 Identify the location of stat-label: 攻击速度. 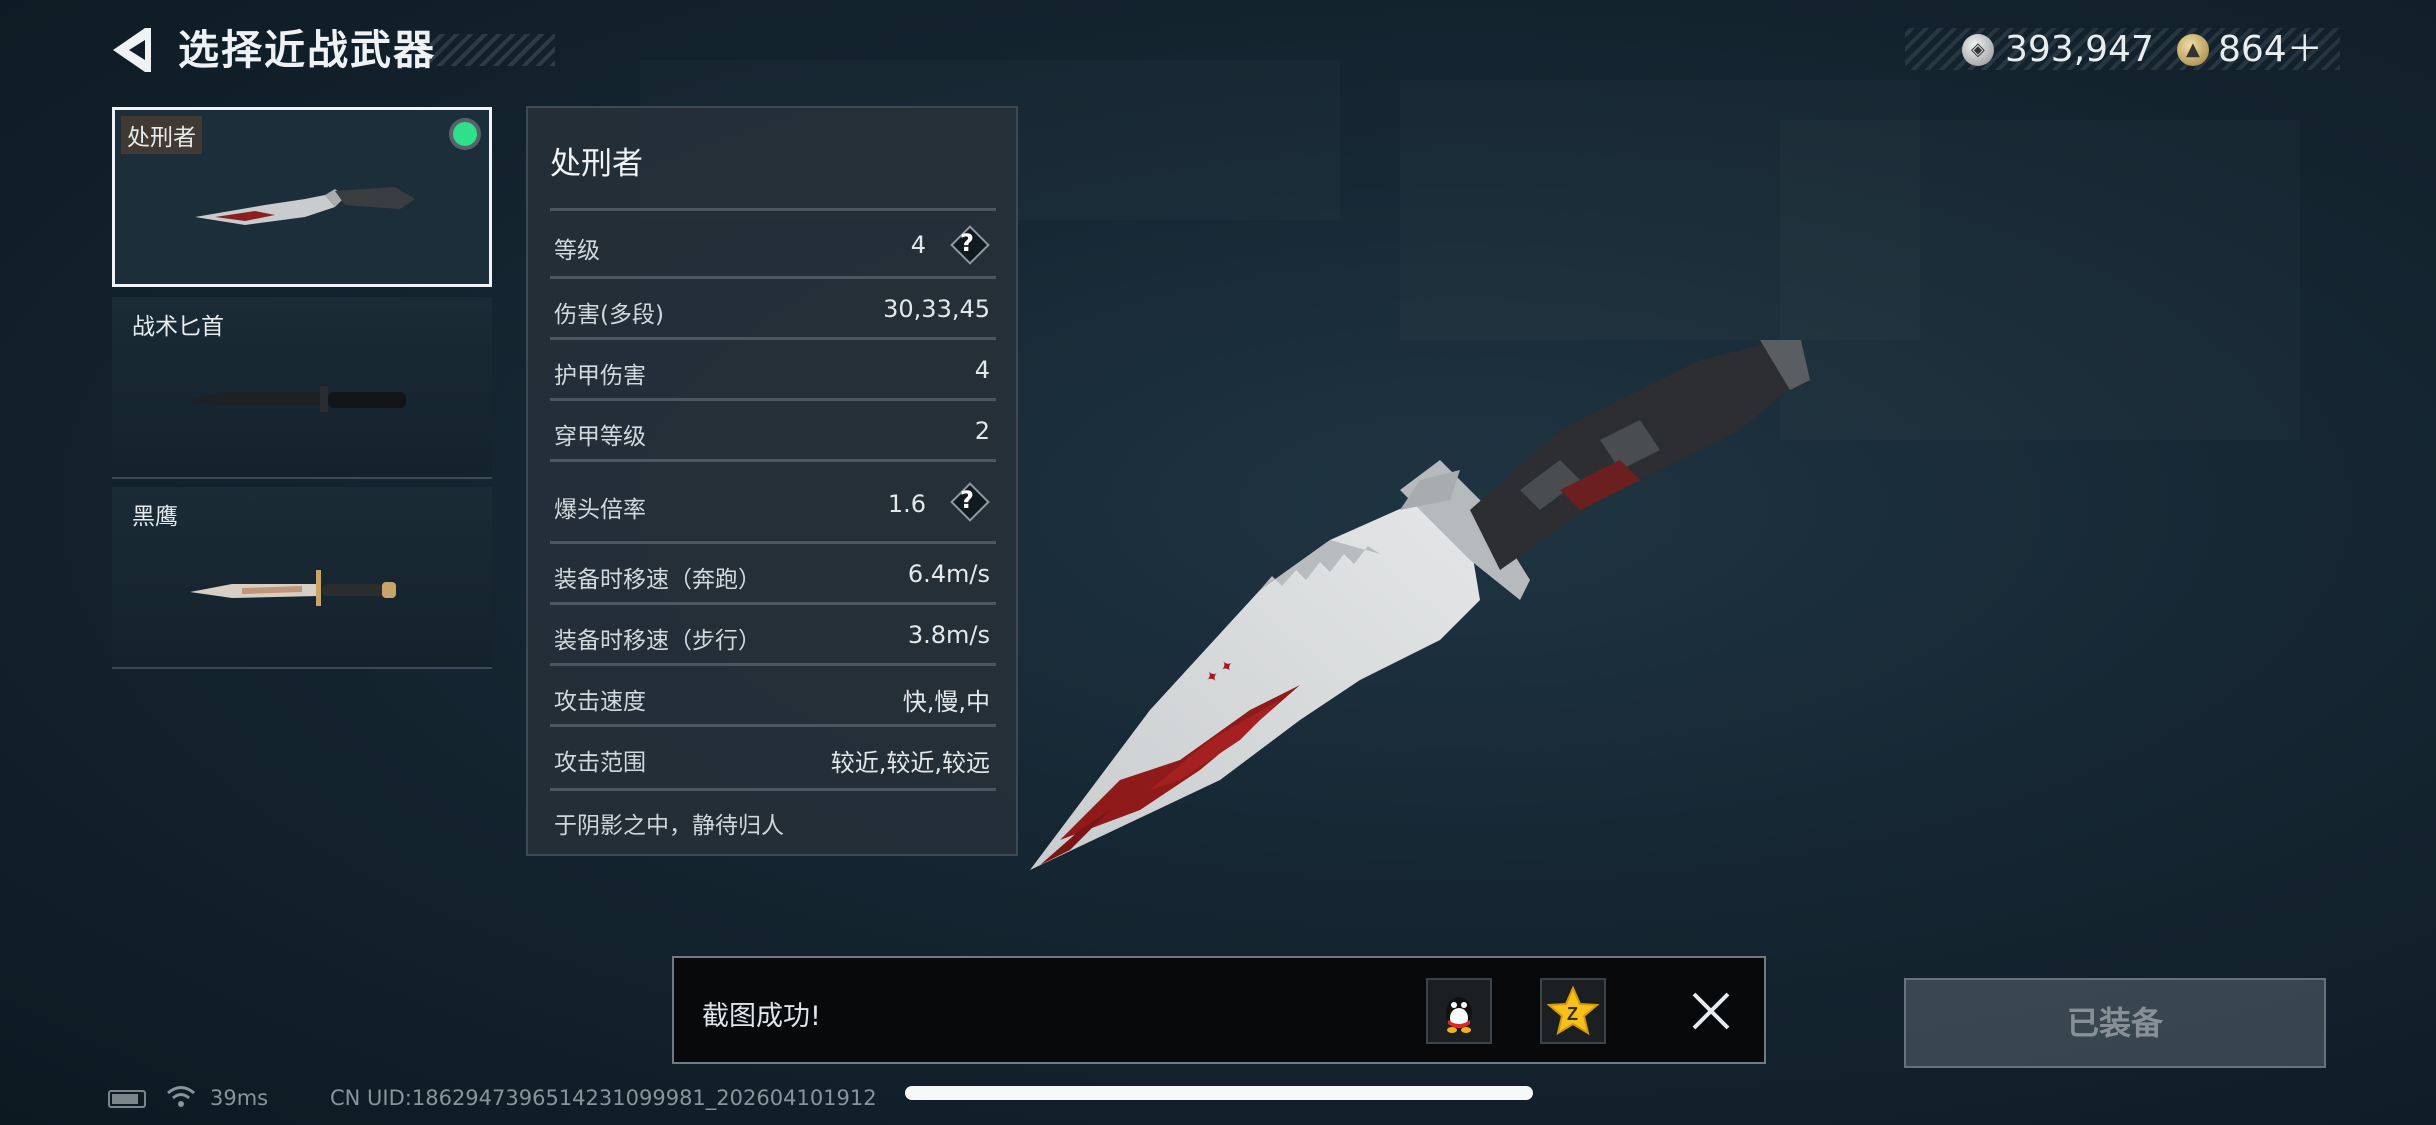
(600, 702).